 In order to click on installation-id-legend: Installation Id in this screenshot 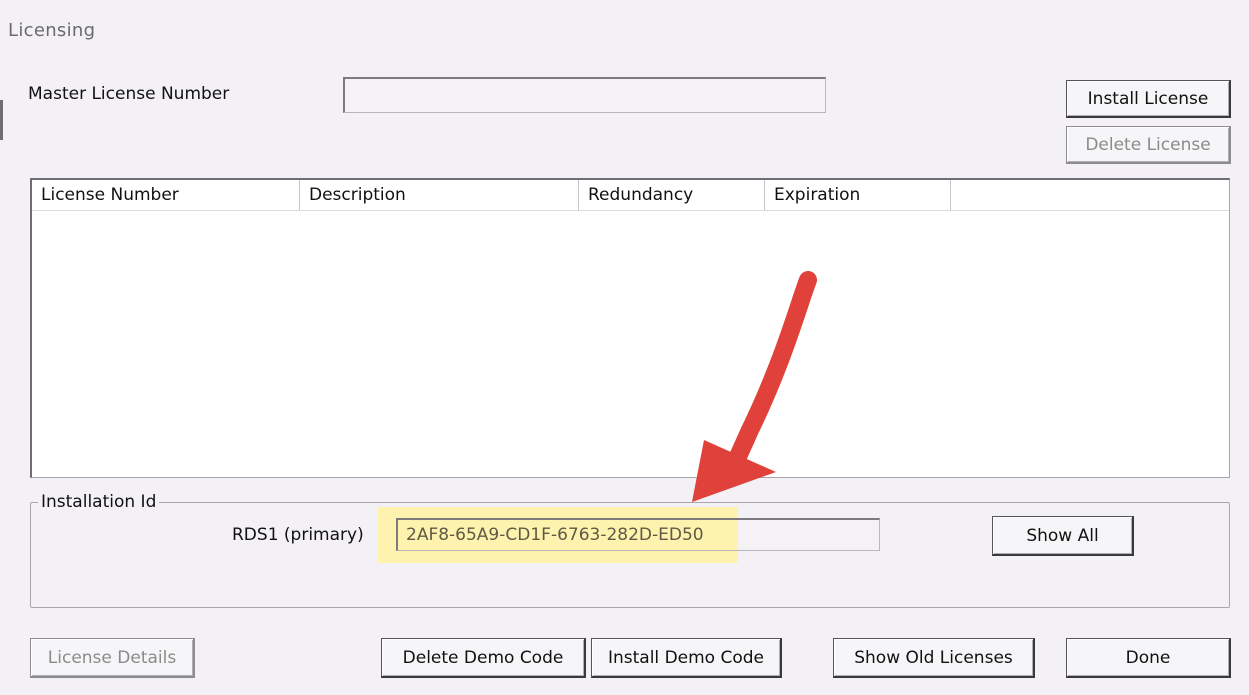, I will do `click(99, 502)`.